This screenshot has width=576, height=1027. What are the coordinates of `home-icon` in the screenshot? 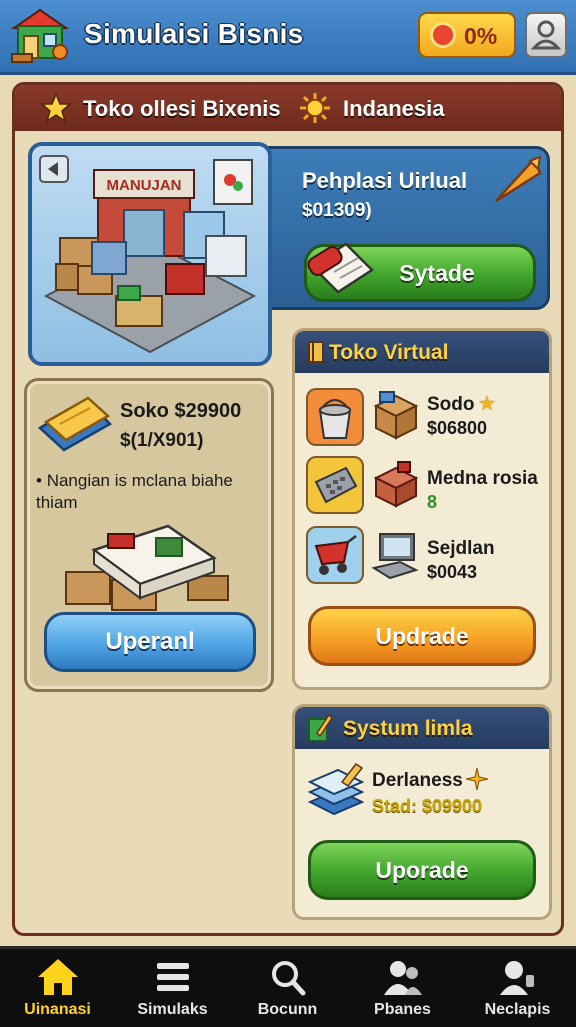 It's located at (58, 977).